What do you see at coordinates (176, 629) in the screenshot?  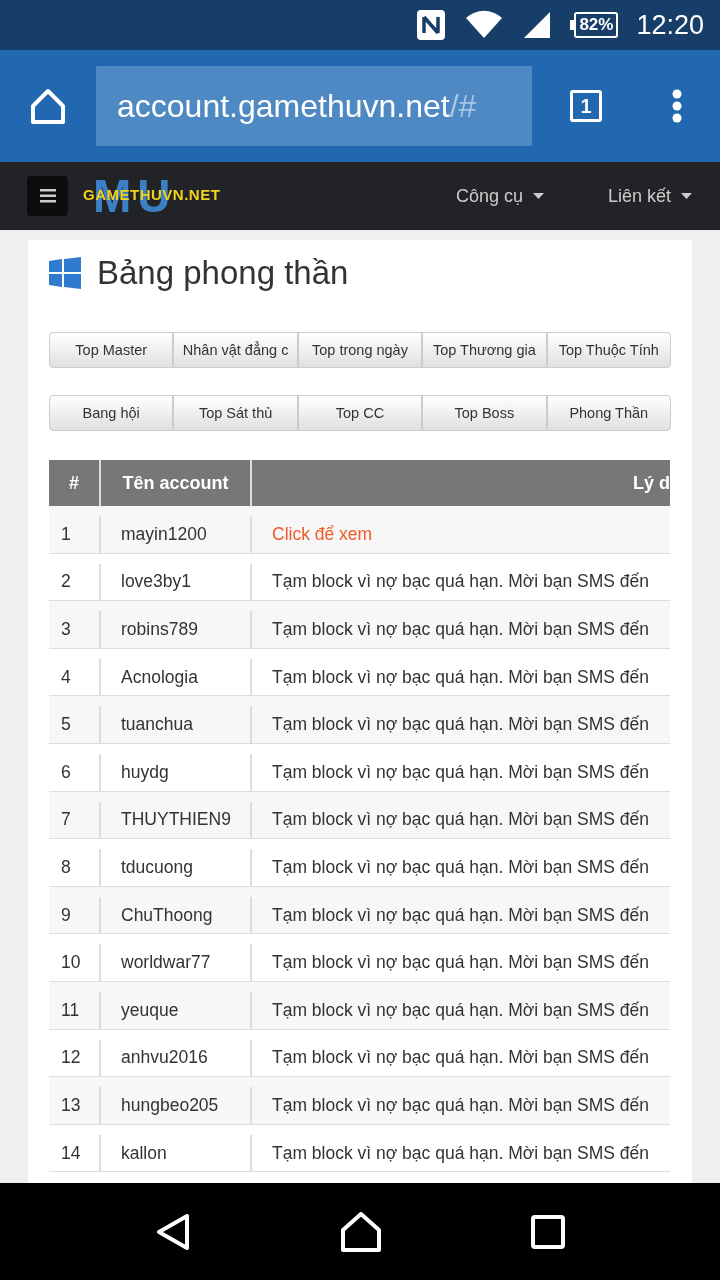 I see `table-cell: robins789` at bounding box center [176, 629].